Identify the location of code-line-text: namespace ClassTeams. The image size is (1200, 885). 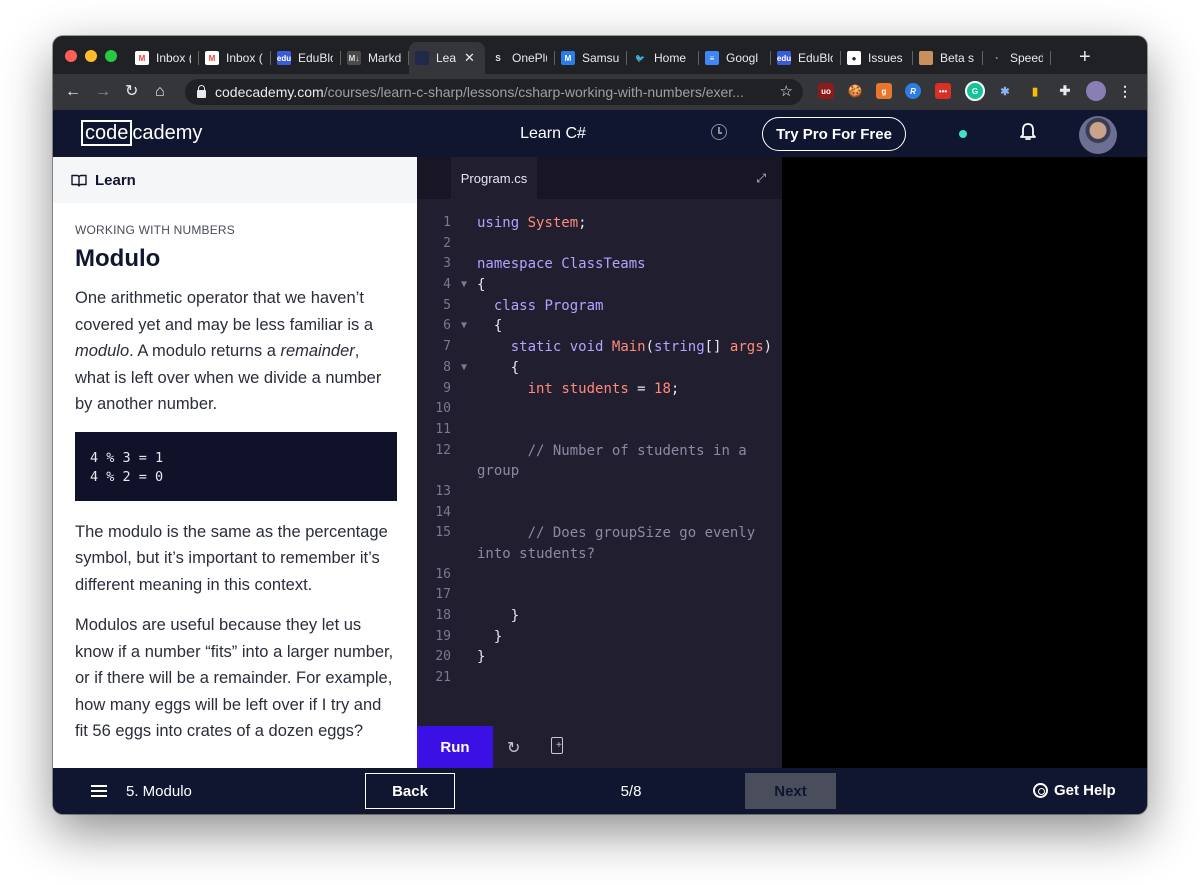
(561, 264).